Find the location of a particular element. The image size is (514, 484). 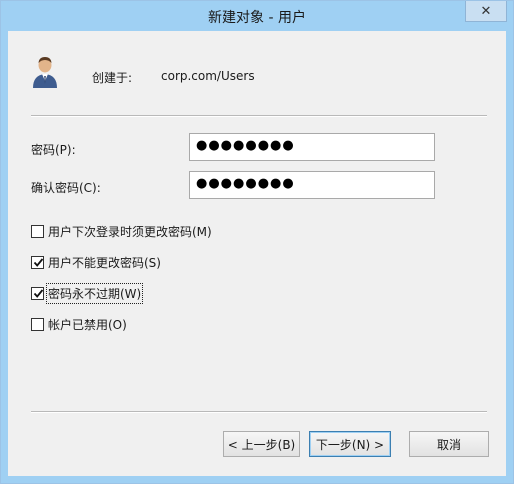

checkbox-password-never-expires is located at coordinates (37, 293).